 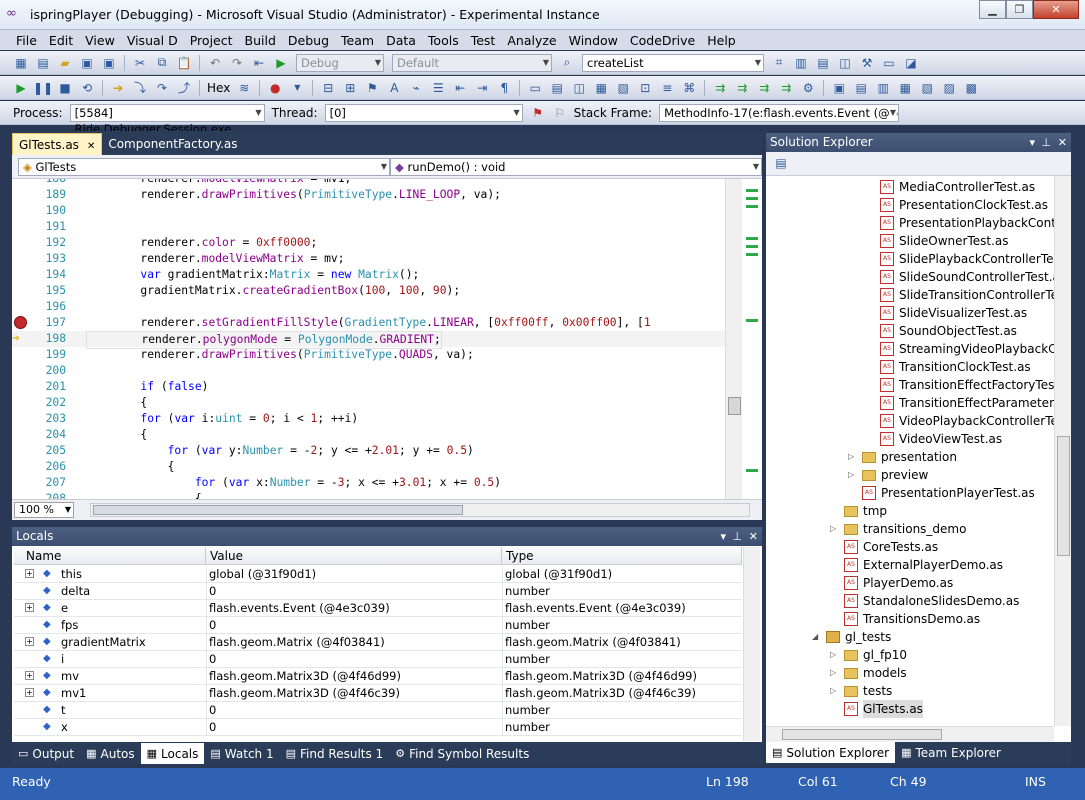 I want to click on breakpoint-icon, so click(x=20, y=322).